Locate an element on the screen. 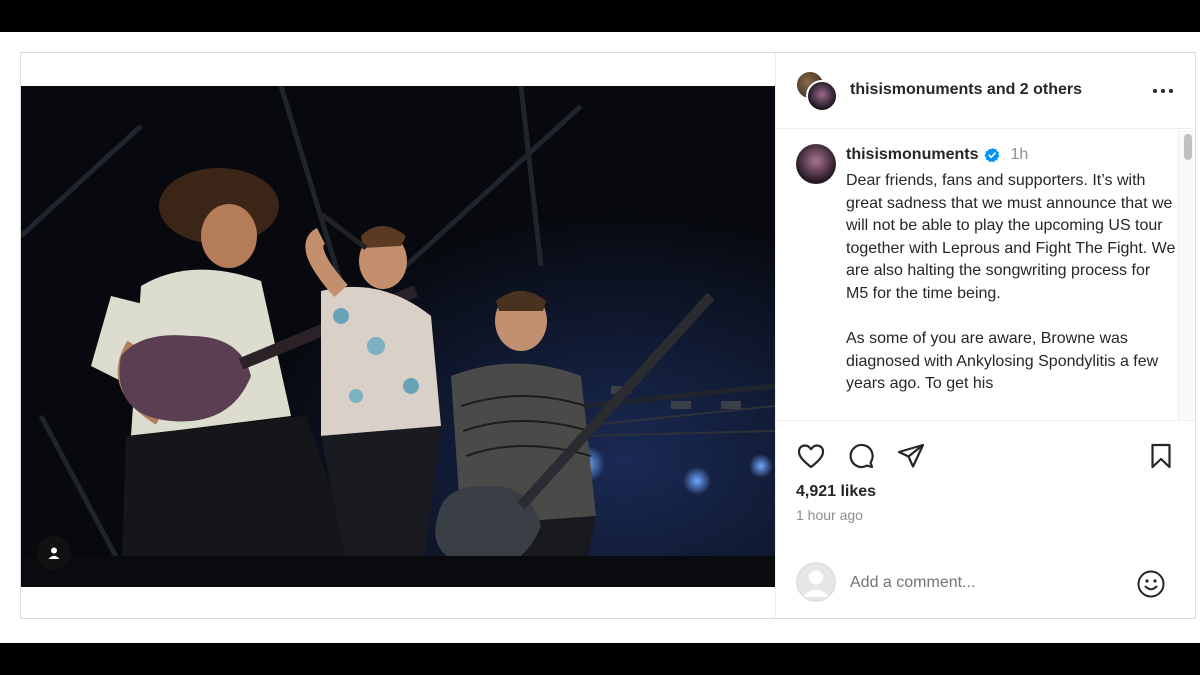 The height and width of the screenshot is (675, 1200). emoji-icon is located at coordinates (1151, 584).